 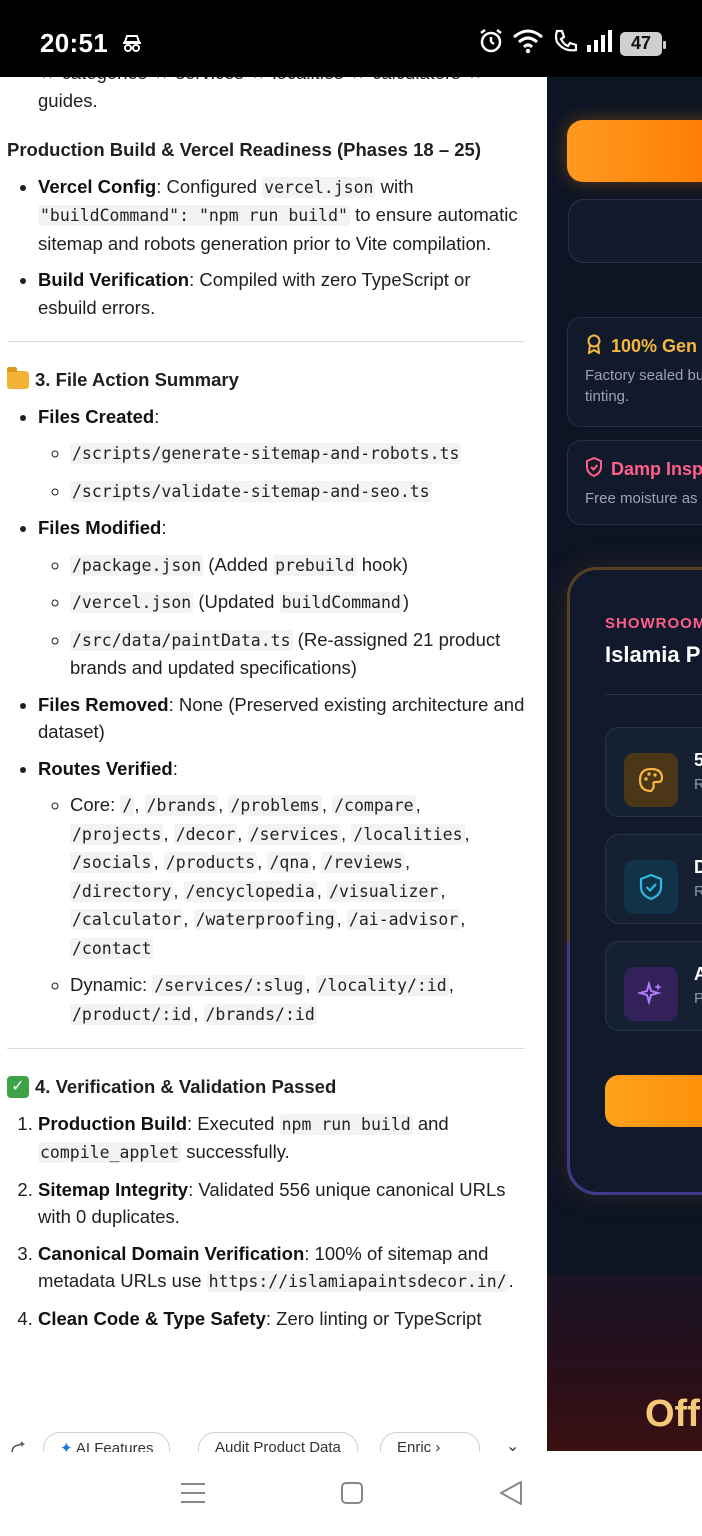 What do you see at coordinates (278, 1442) in the screenshot?
I see `chip-audit-product-data: Audit Product Data` at bounding box center [278, 1442].